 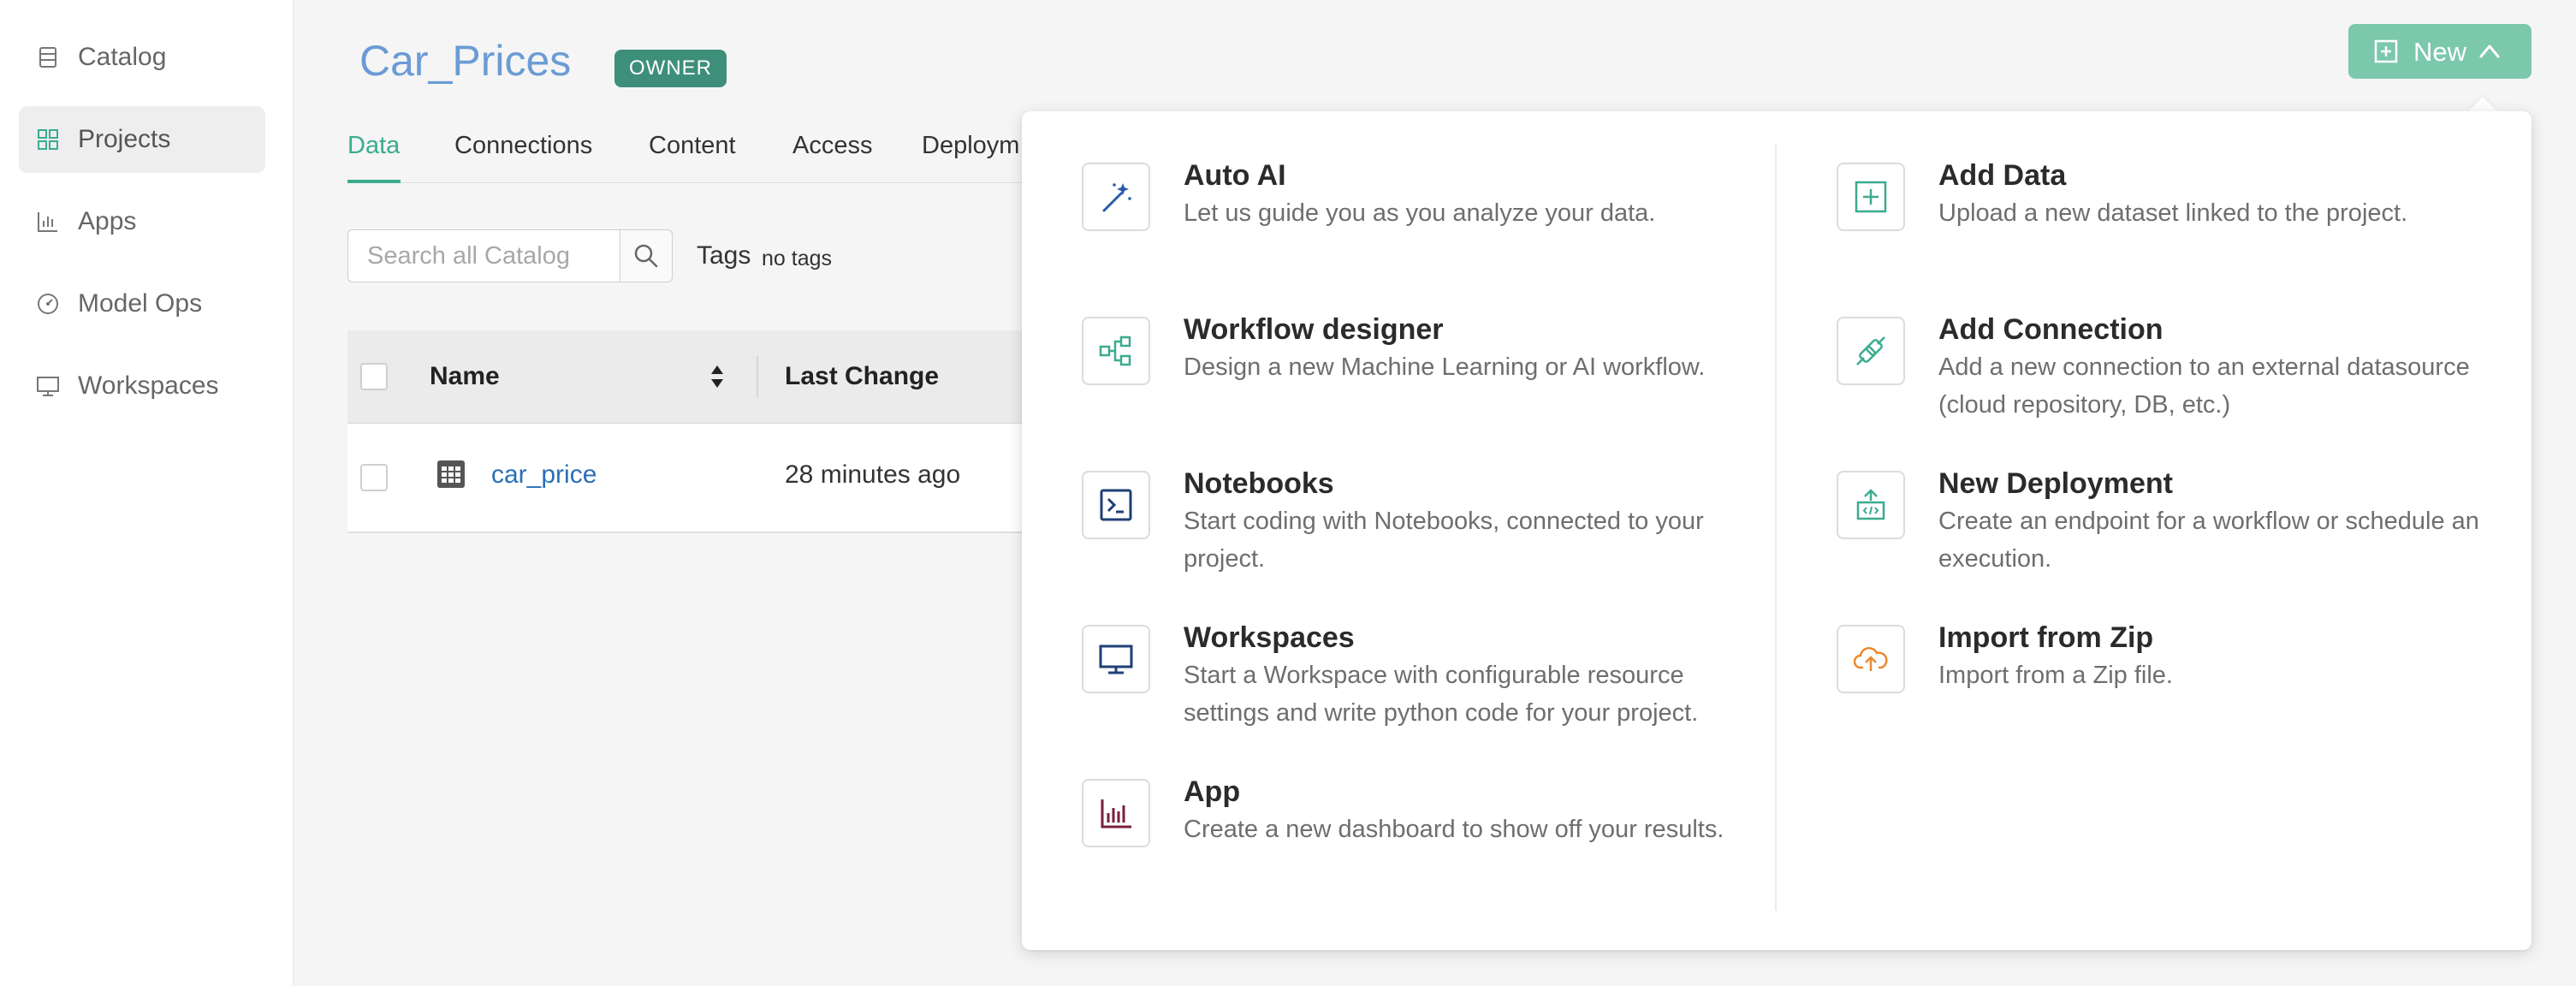 What do you see at coordinates (698, 377) in the screenshot?
I see `table-header: Name Last Change` at bounding box center [698, 377].